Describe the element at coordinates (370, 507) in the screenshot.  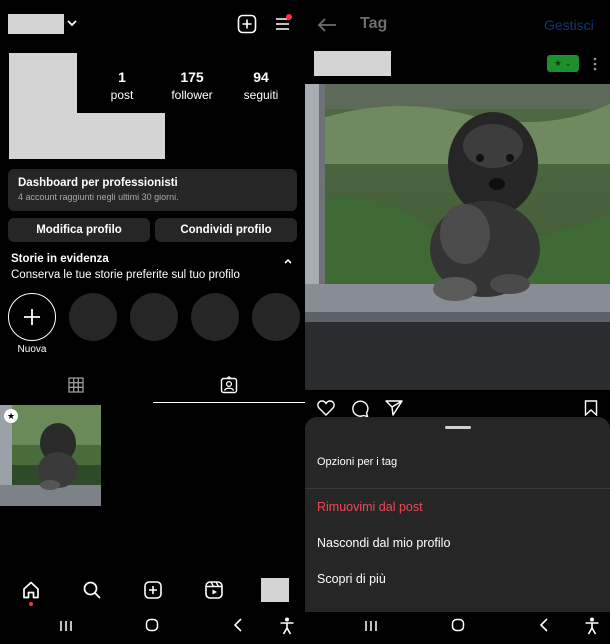
I see `remove-me-from-post-option: Rimuovimi dal post` at that location.